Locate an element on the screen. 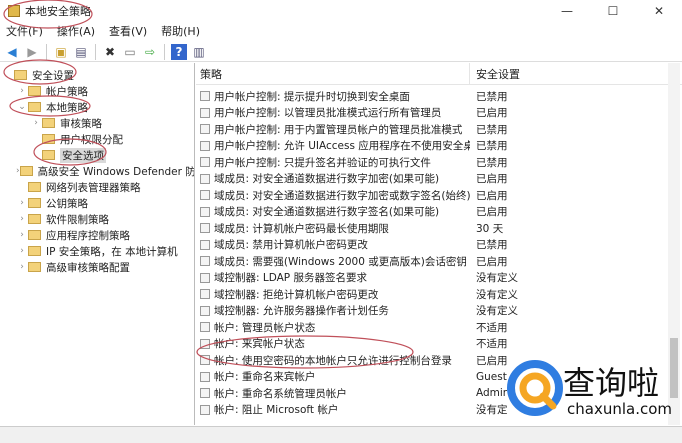 This screenshot has width=682, height=443. table-row: 域控制器: 拒绝计算机帐户密码更改 没有定义 is located at coordinates (439, 294).